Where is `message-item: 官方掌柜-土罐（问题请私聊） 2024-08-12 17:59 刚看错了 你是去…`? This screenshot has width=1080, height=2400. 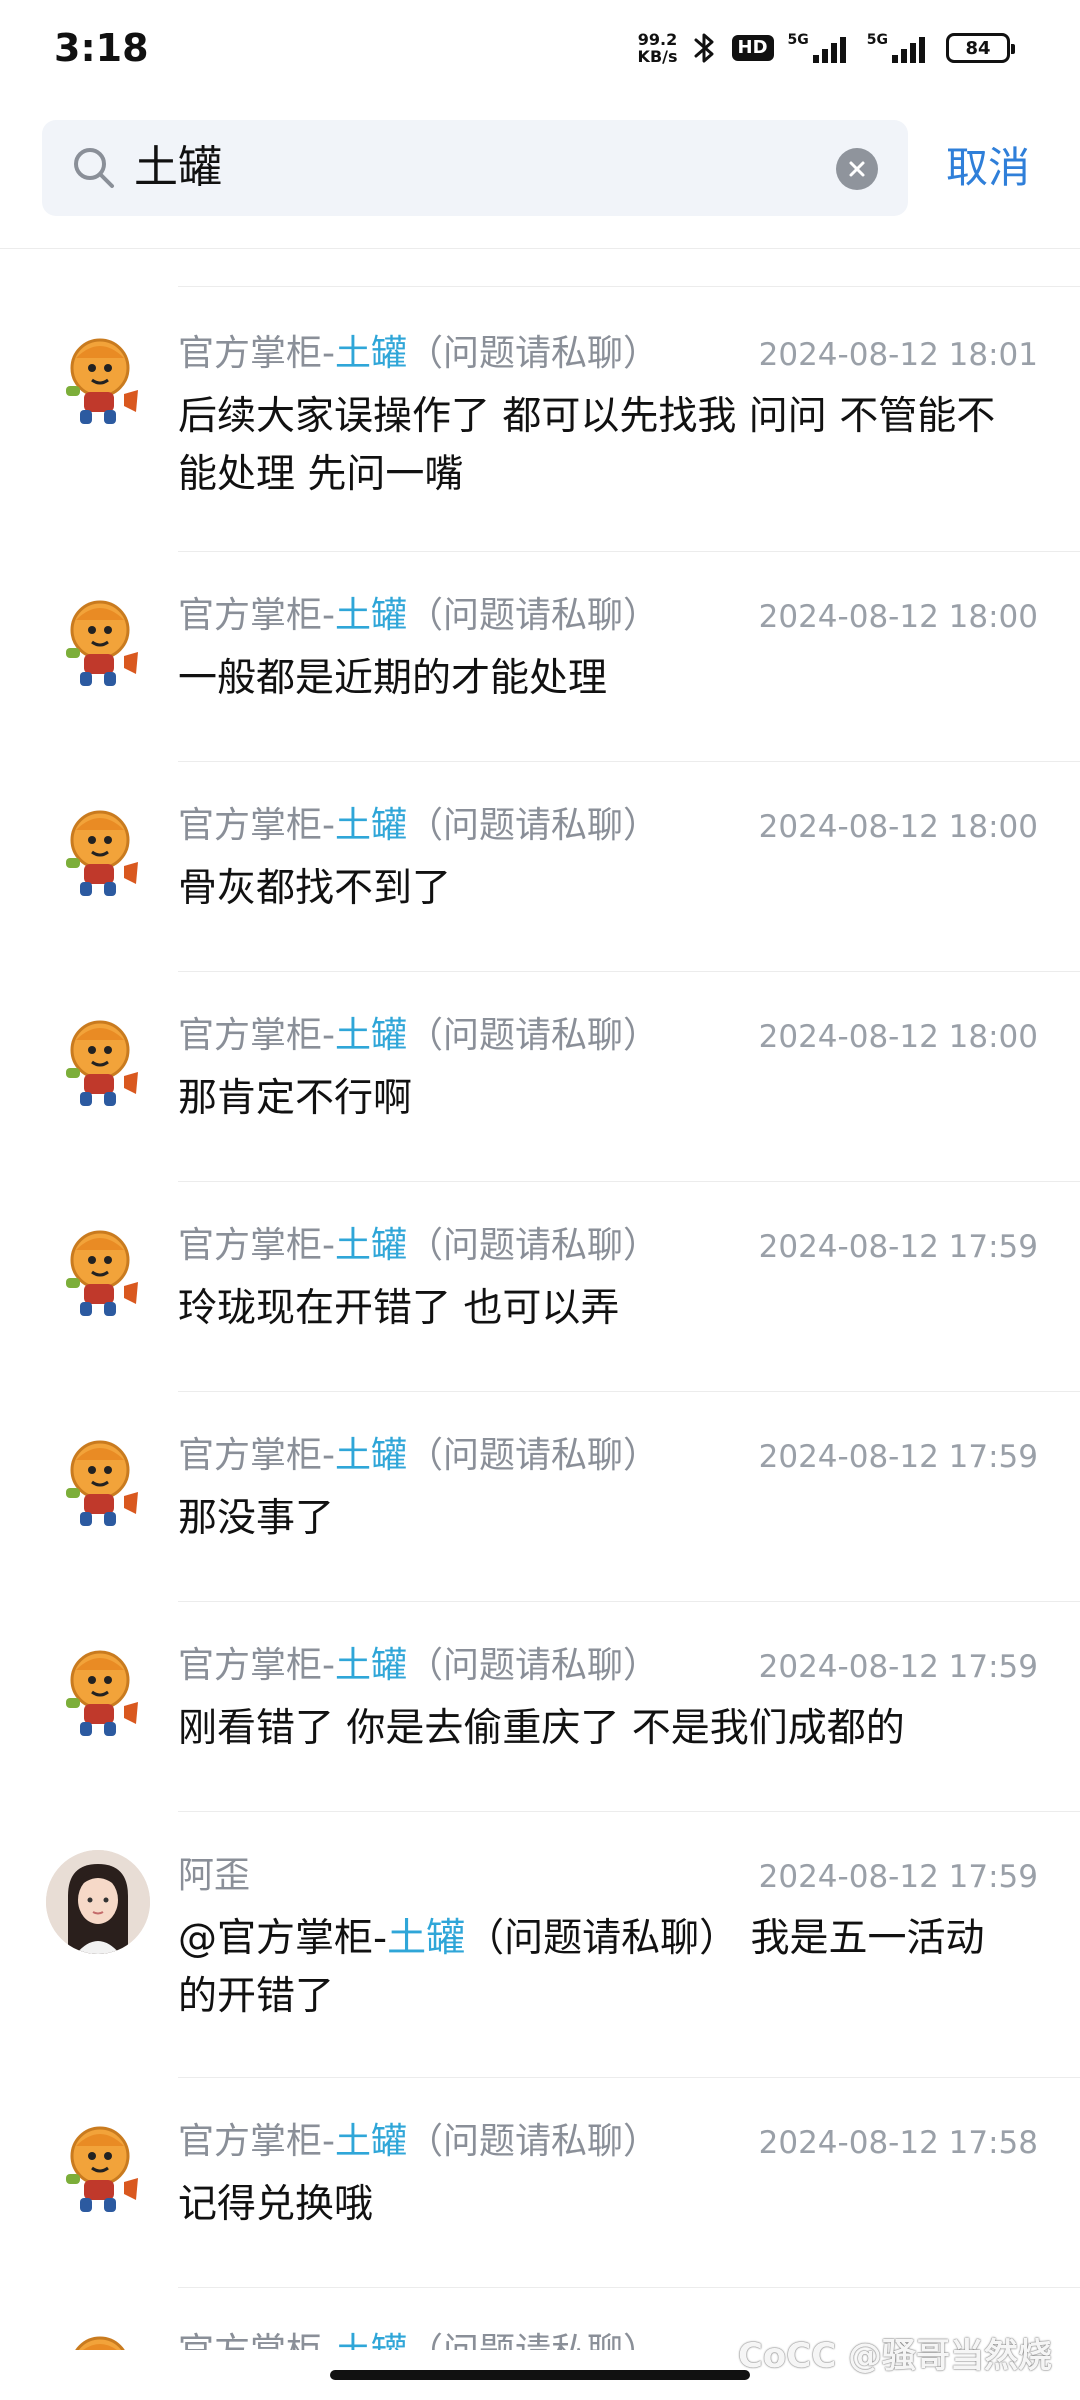
message-item: 官方掌柜-土罐（问题请私聊） 2024-08-12 17:59 刚看错了 你是去… is located at coordinates (540, 1707).